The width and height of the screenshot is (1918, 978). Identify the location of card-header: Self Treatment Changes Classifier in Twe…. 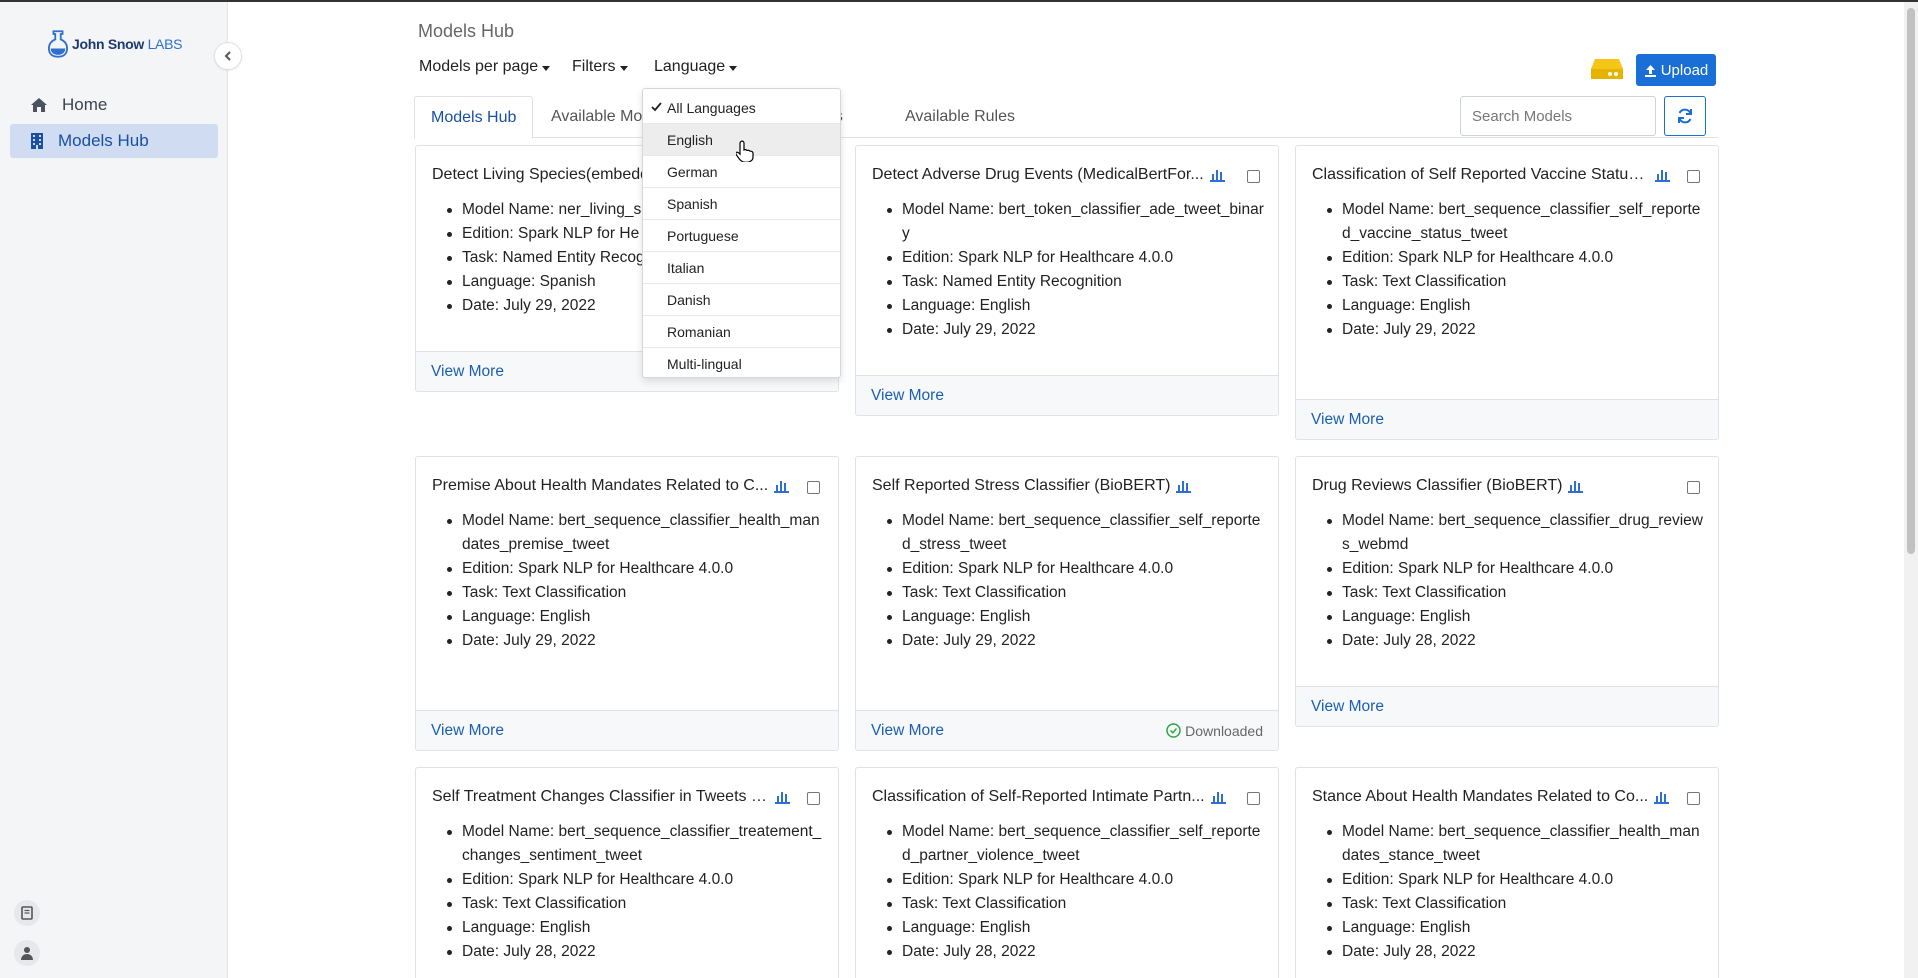
(611, 797).